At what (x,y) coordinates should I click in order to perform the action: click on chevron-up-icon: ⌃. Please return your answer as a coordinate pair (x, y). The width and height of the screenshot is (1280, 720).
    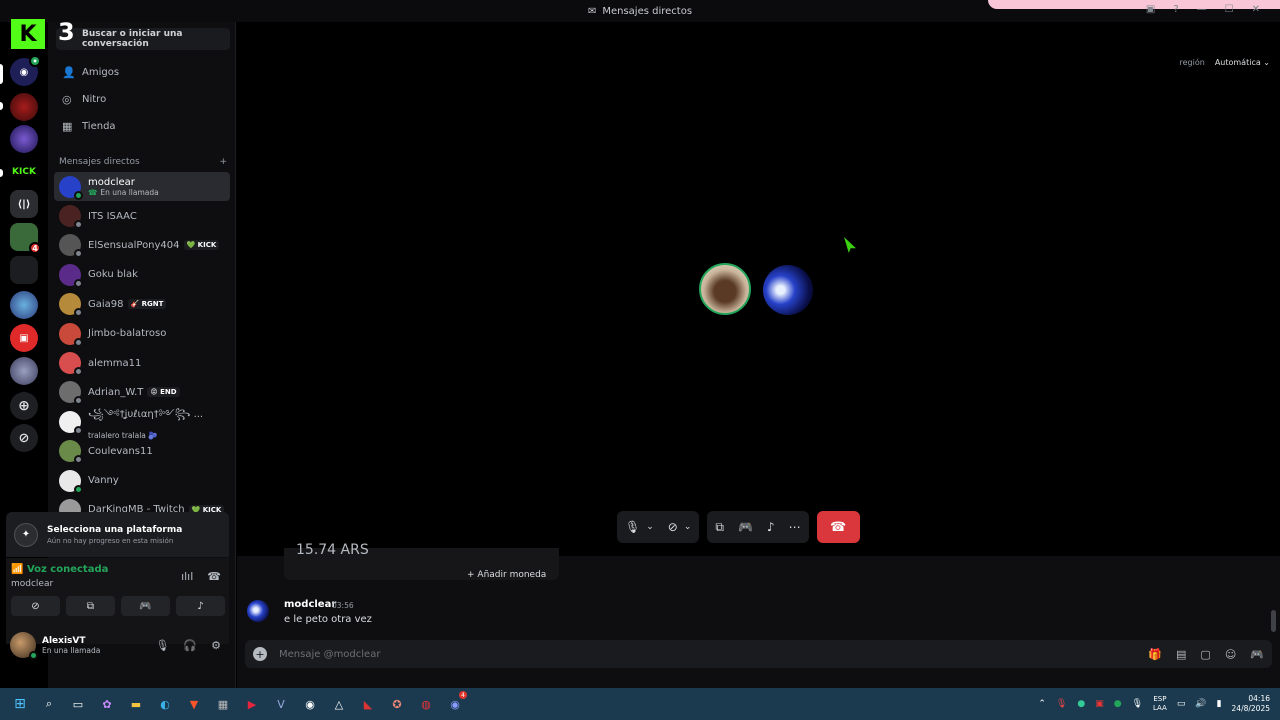
    Looking at the image, I should click on (1042, 704).